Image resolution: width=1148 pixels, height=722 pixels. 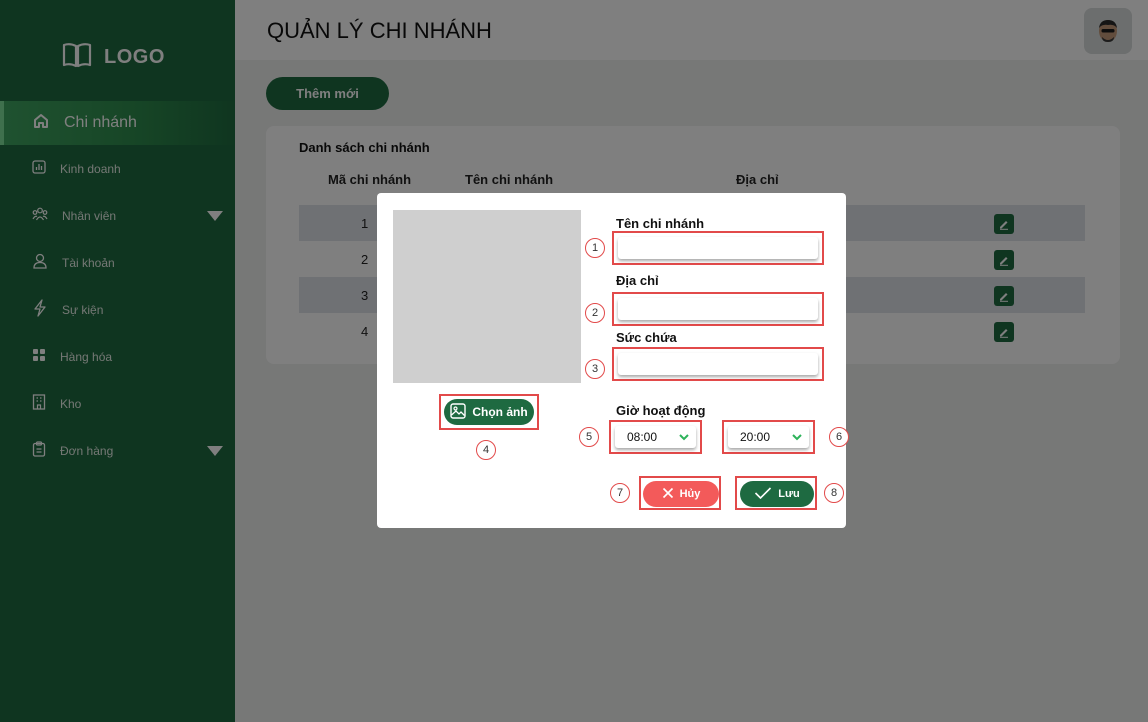 I want to click on open-time-annotation: 08:00, so click(x=655, y=437).